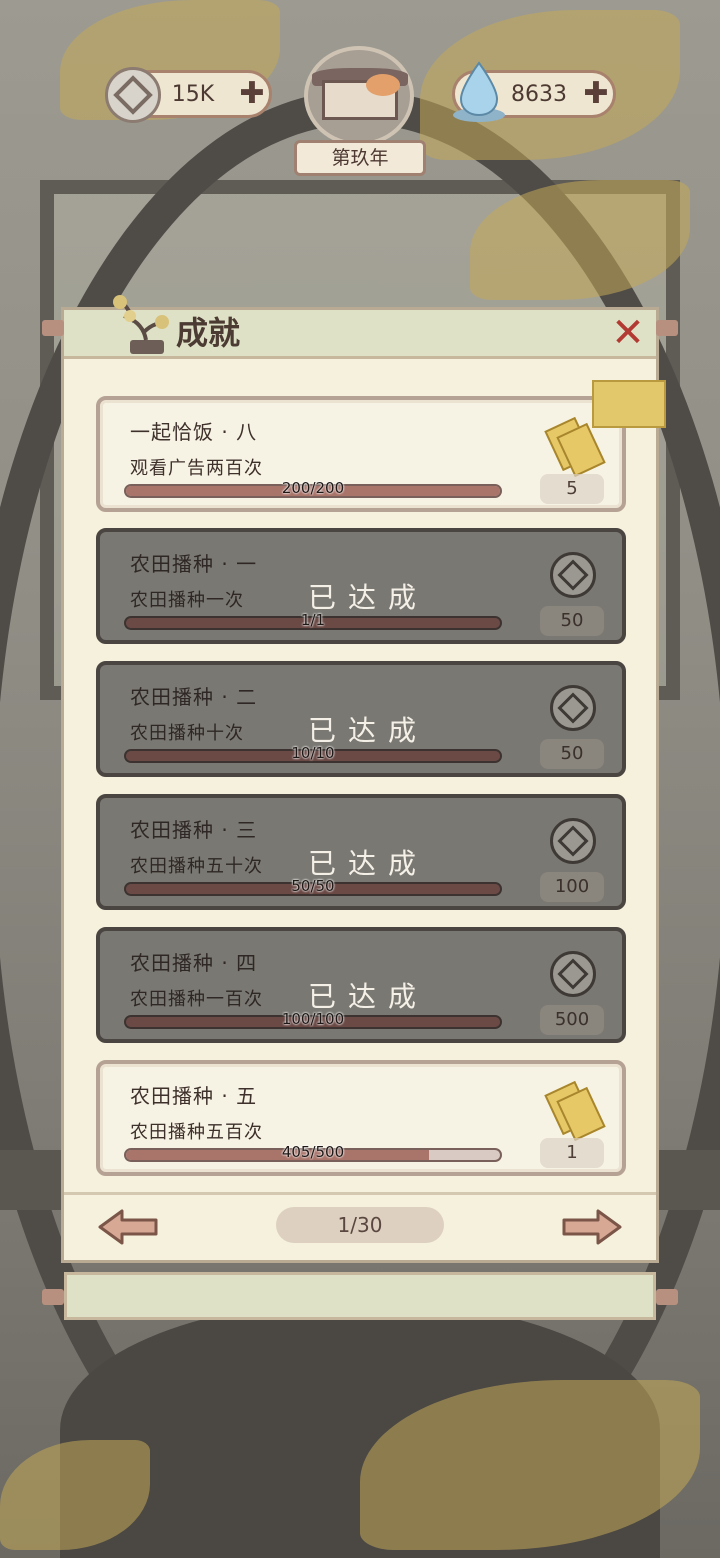 The width and height of the screenshot is (720, 1558). What do you see at coordinates (596, 94) in the screenshot?
I see `add-spirit-button: ✚` at bounding box center [596, 94].